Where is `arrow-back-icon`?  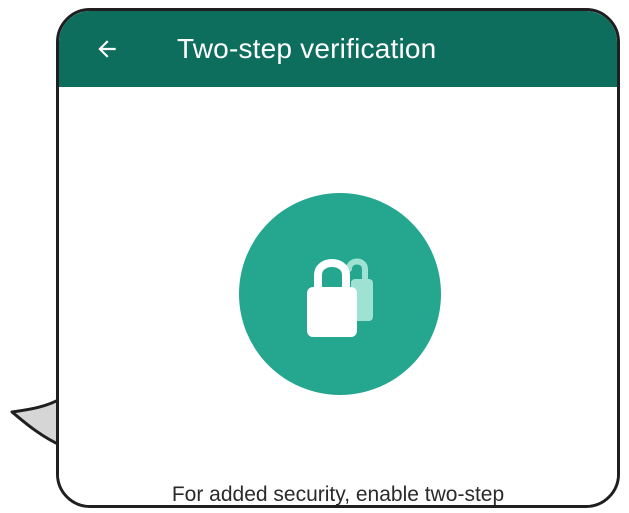 arrow-back-icon is located at coordinates (107, 49).